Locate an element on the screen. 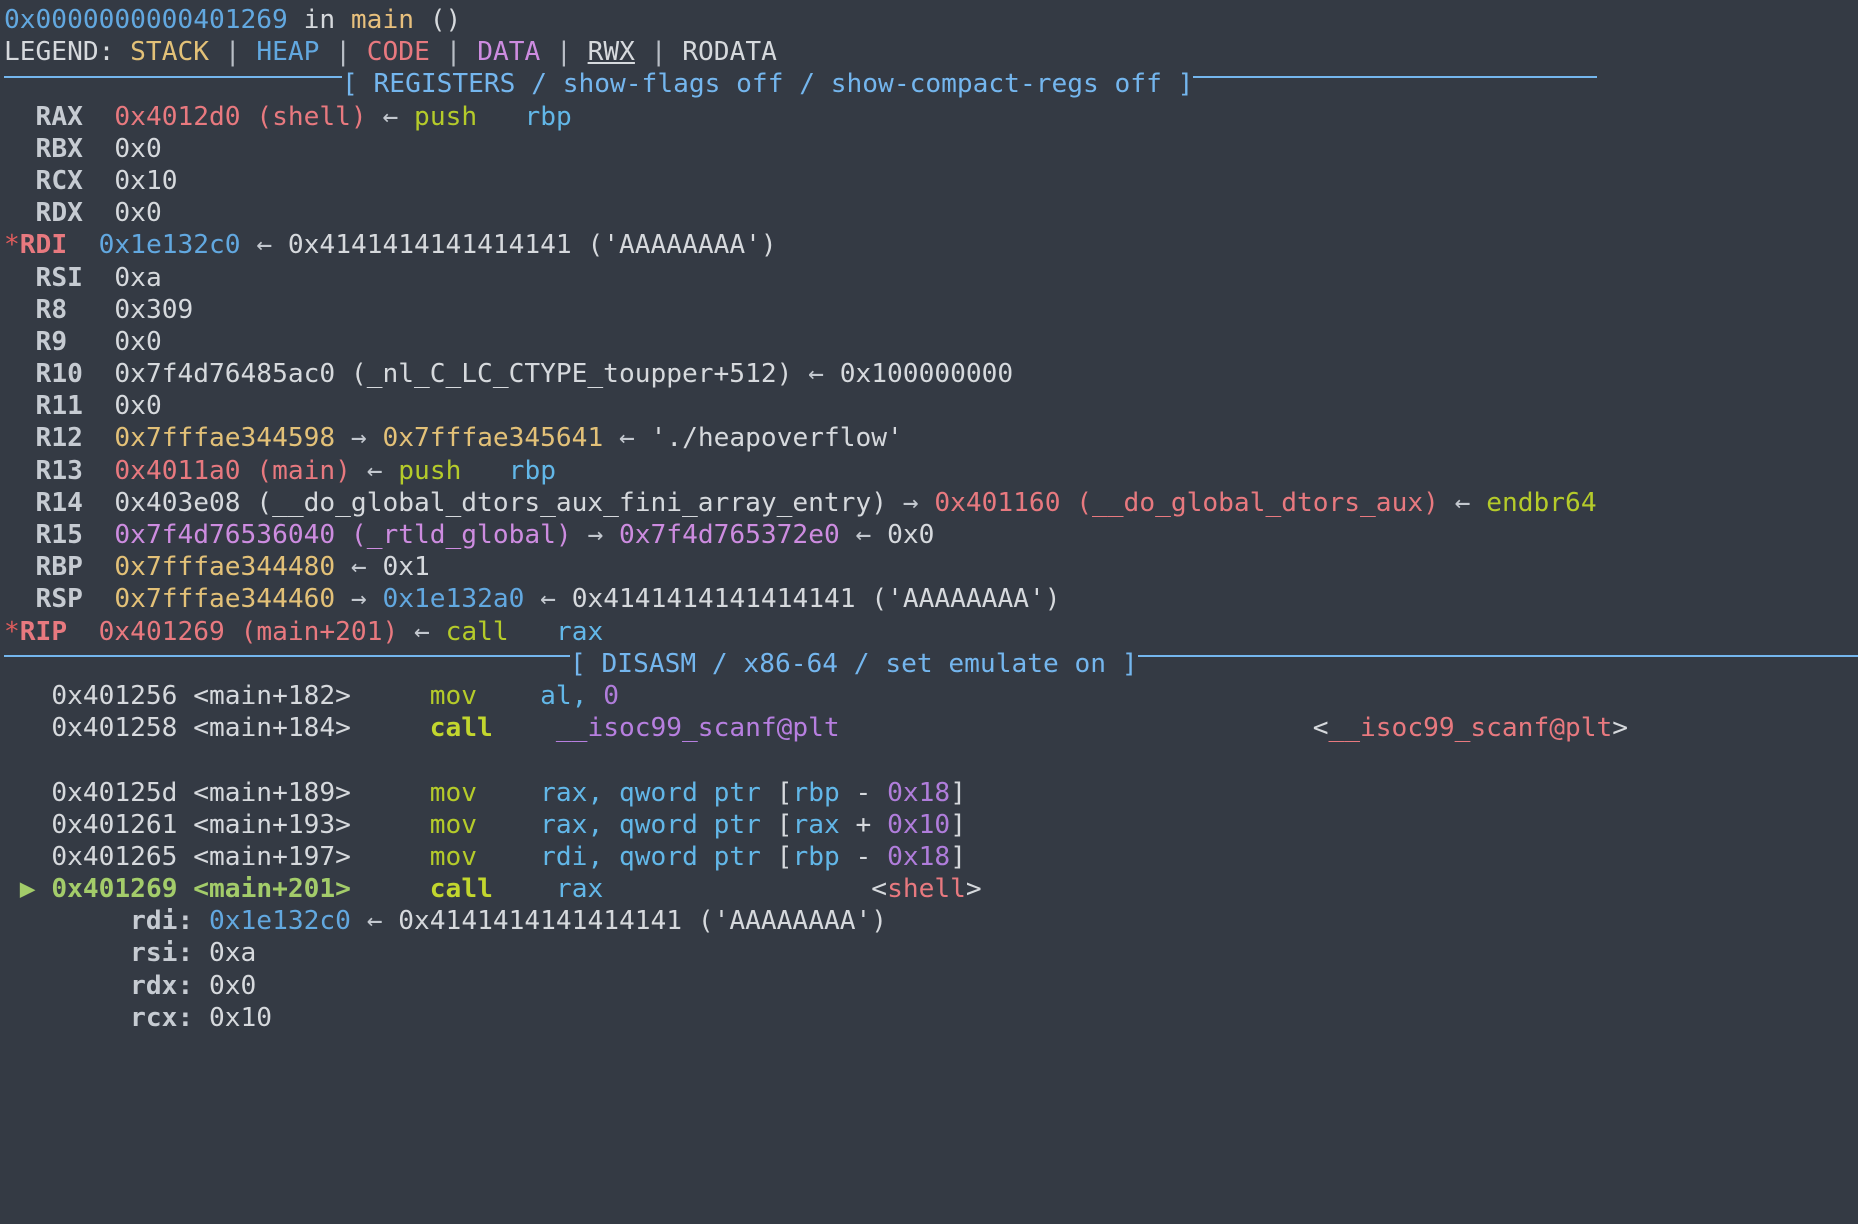 The height and width of the screenshot is (1224, 1858). register-rip-mnemonic: call is located at coordinates (477, 631).